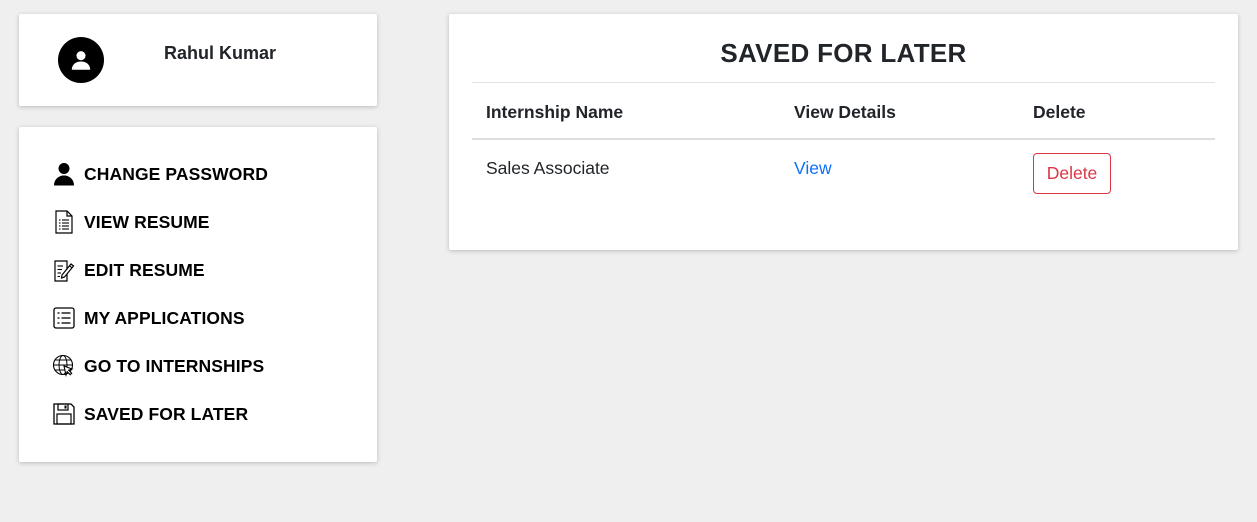 The width and height of the screenshot is (1257, 522). Describe the element at coordinates (166, 413) in the screenshot. I see `menu-item-label: SAVED FOR LATER` at that location.